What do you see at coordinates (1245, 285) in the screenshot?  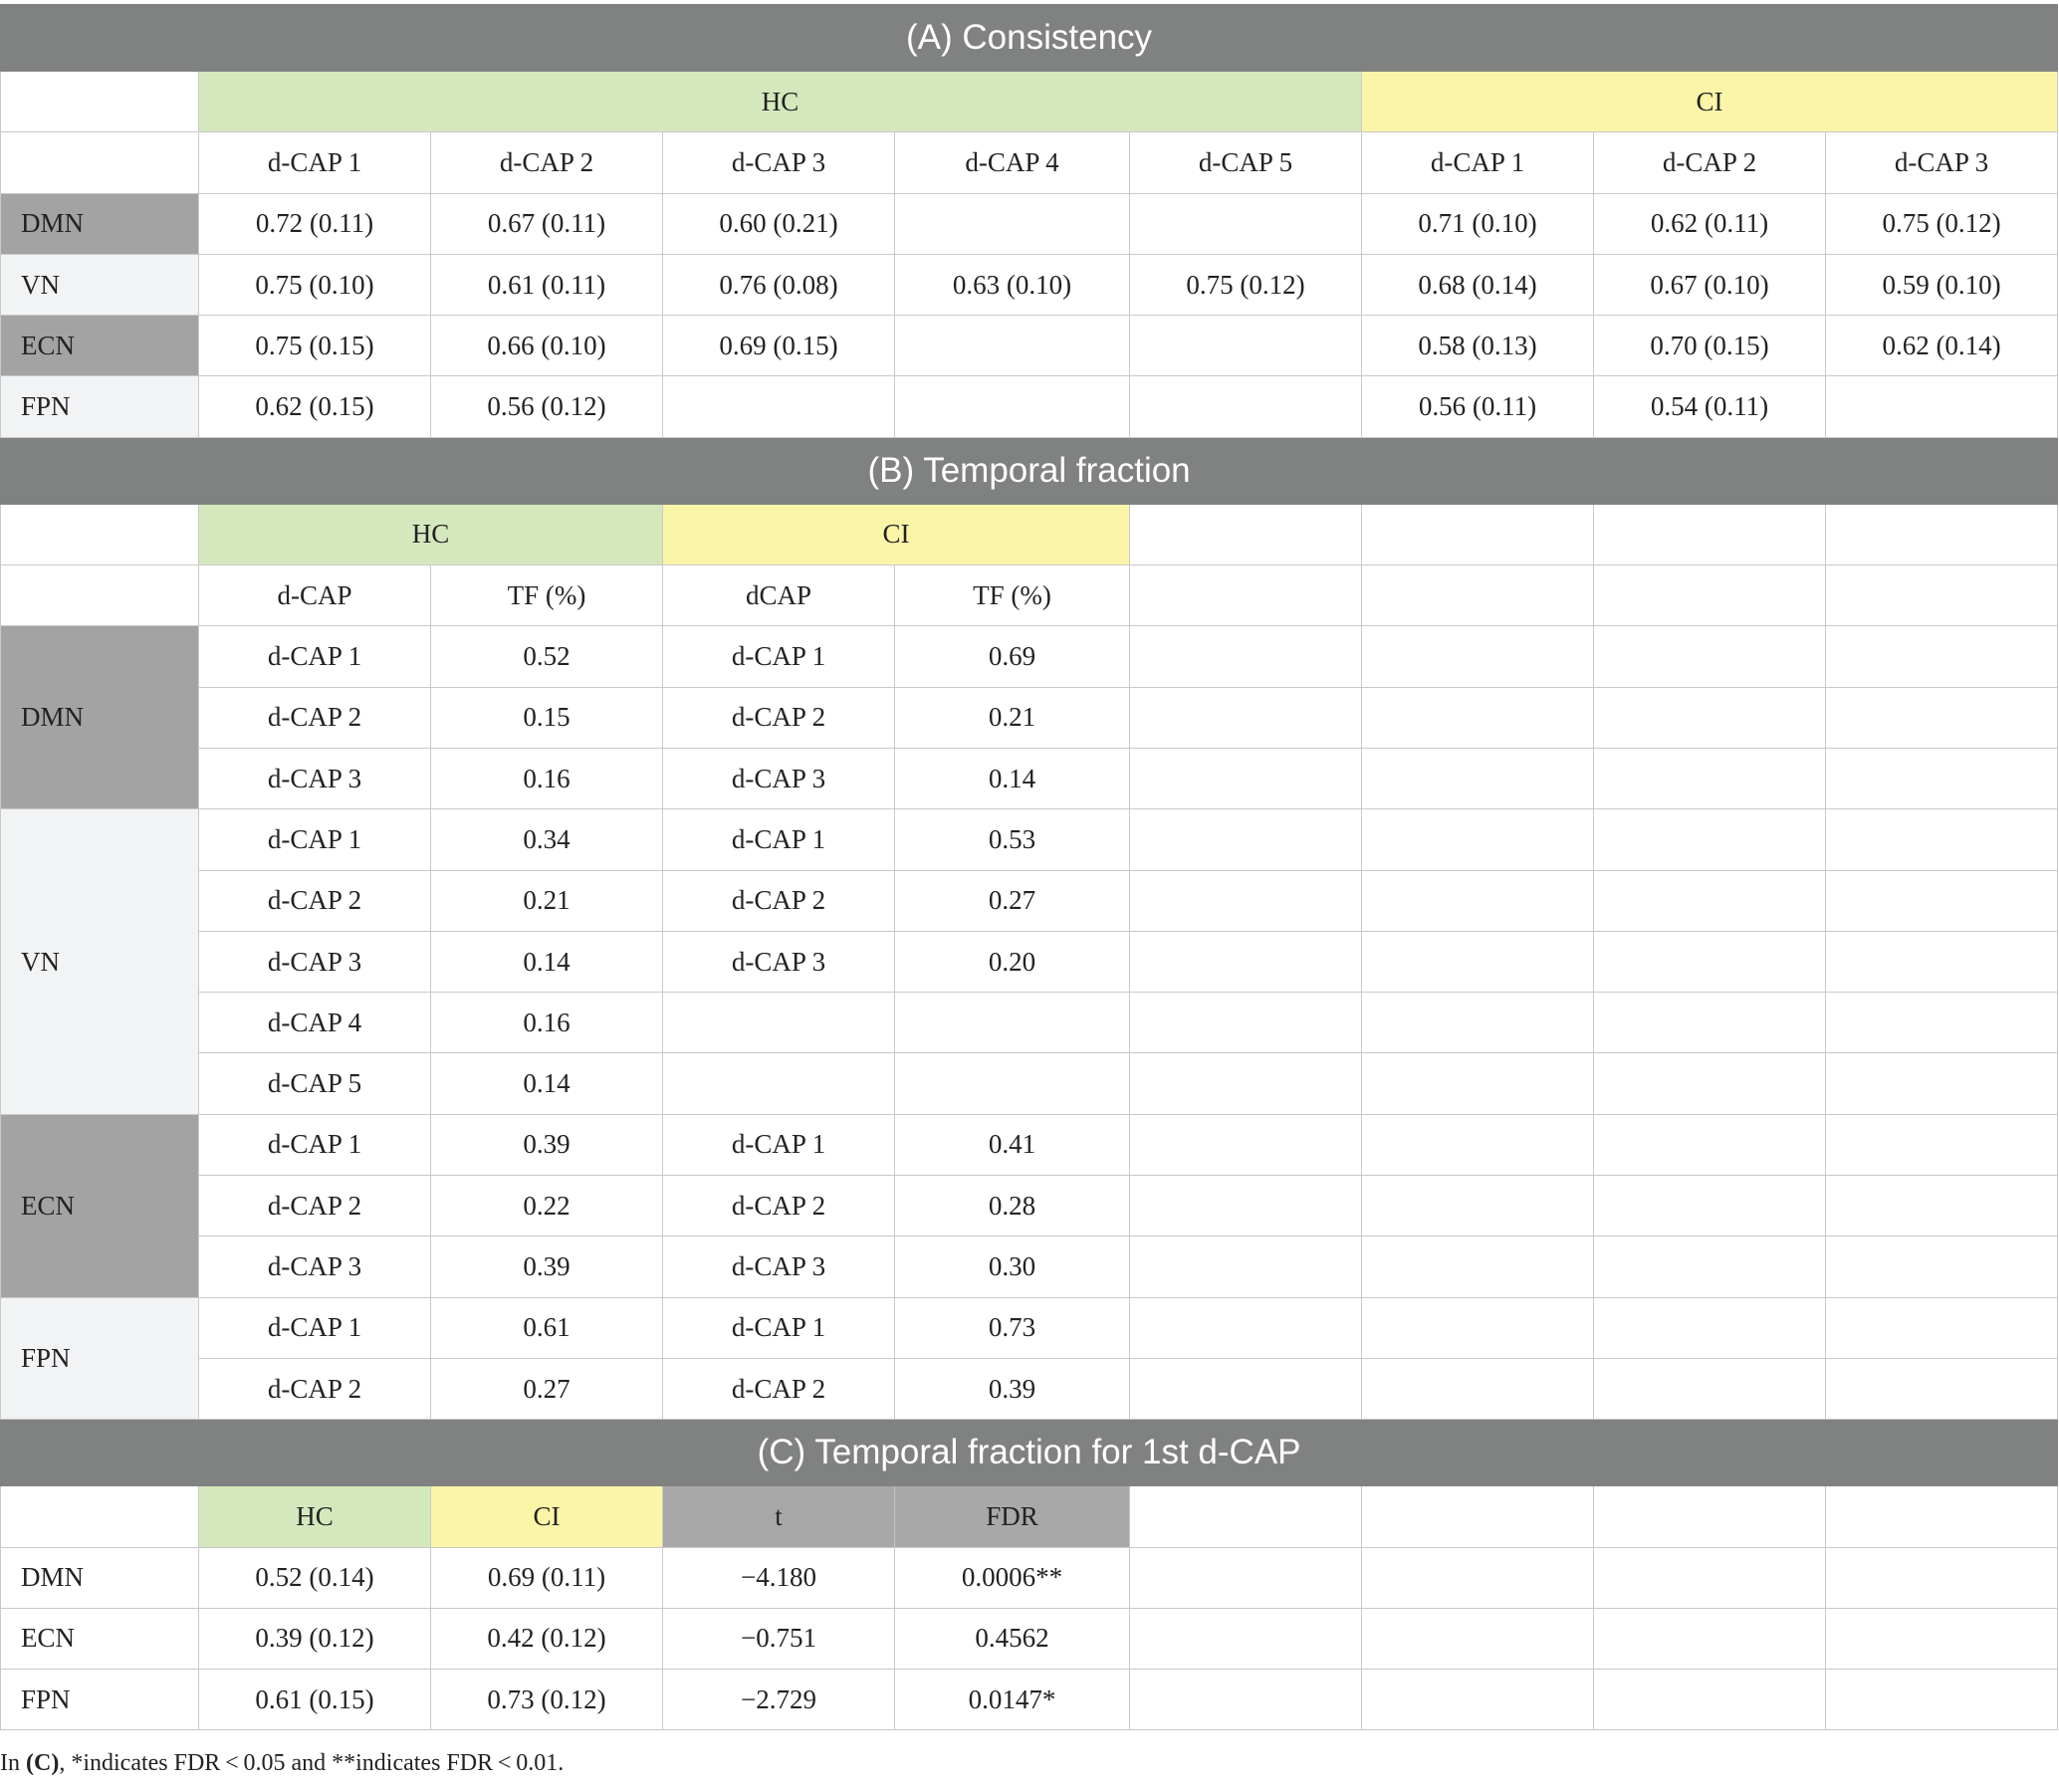 I see `table-cell: 0.75 (0.12)` at bounding box center [1245, 285].